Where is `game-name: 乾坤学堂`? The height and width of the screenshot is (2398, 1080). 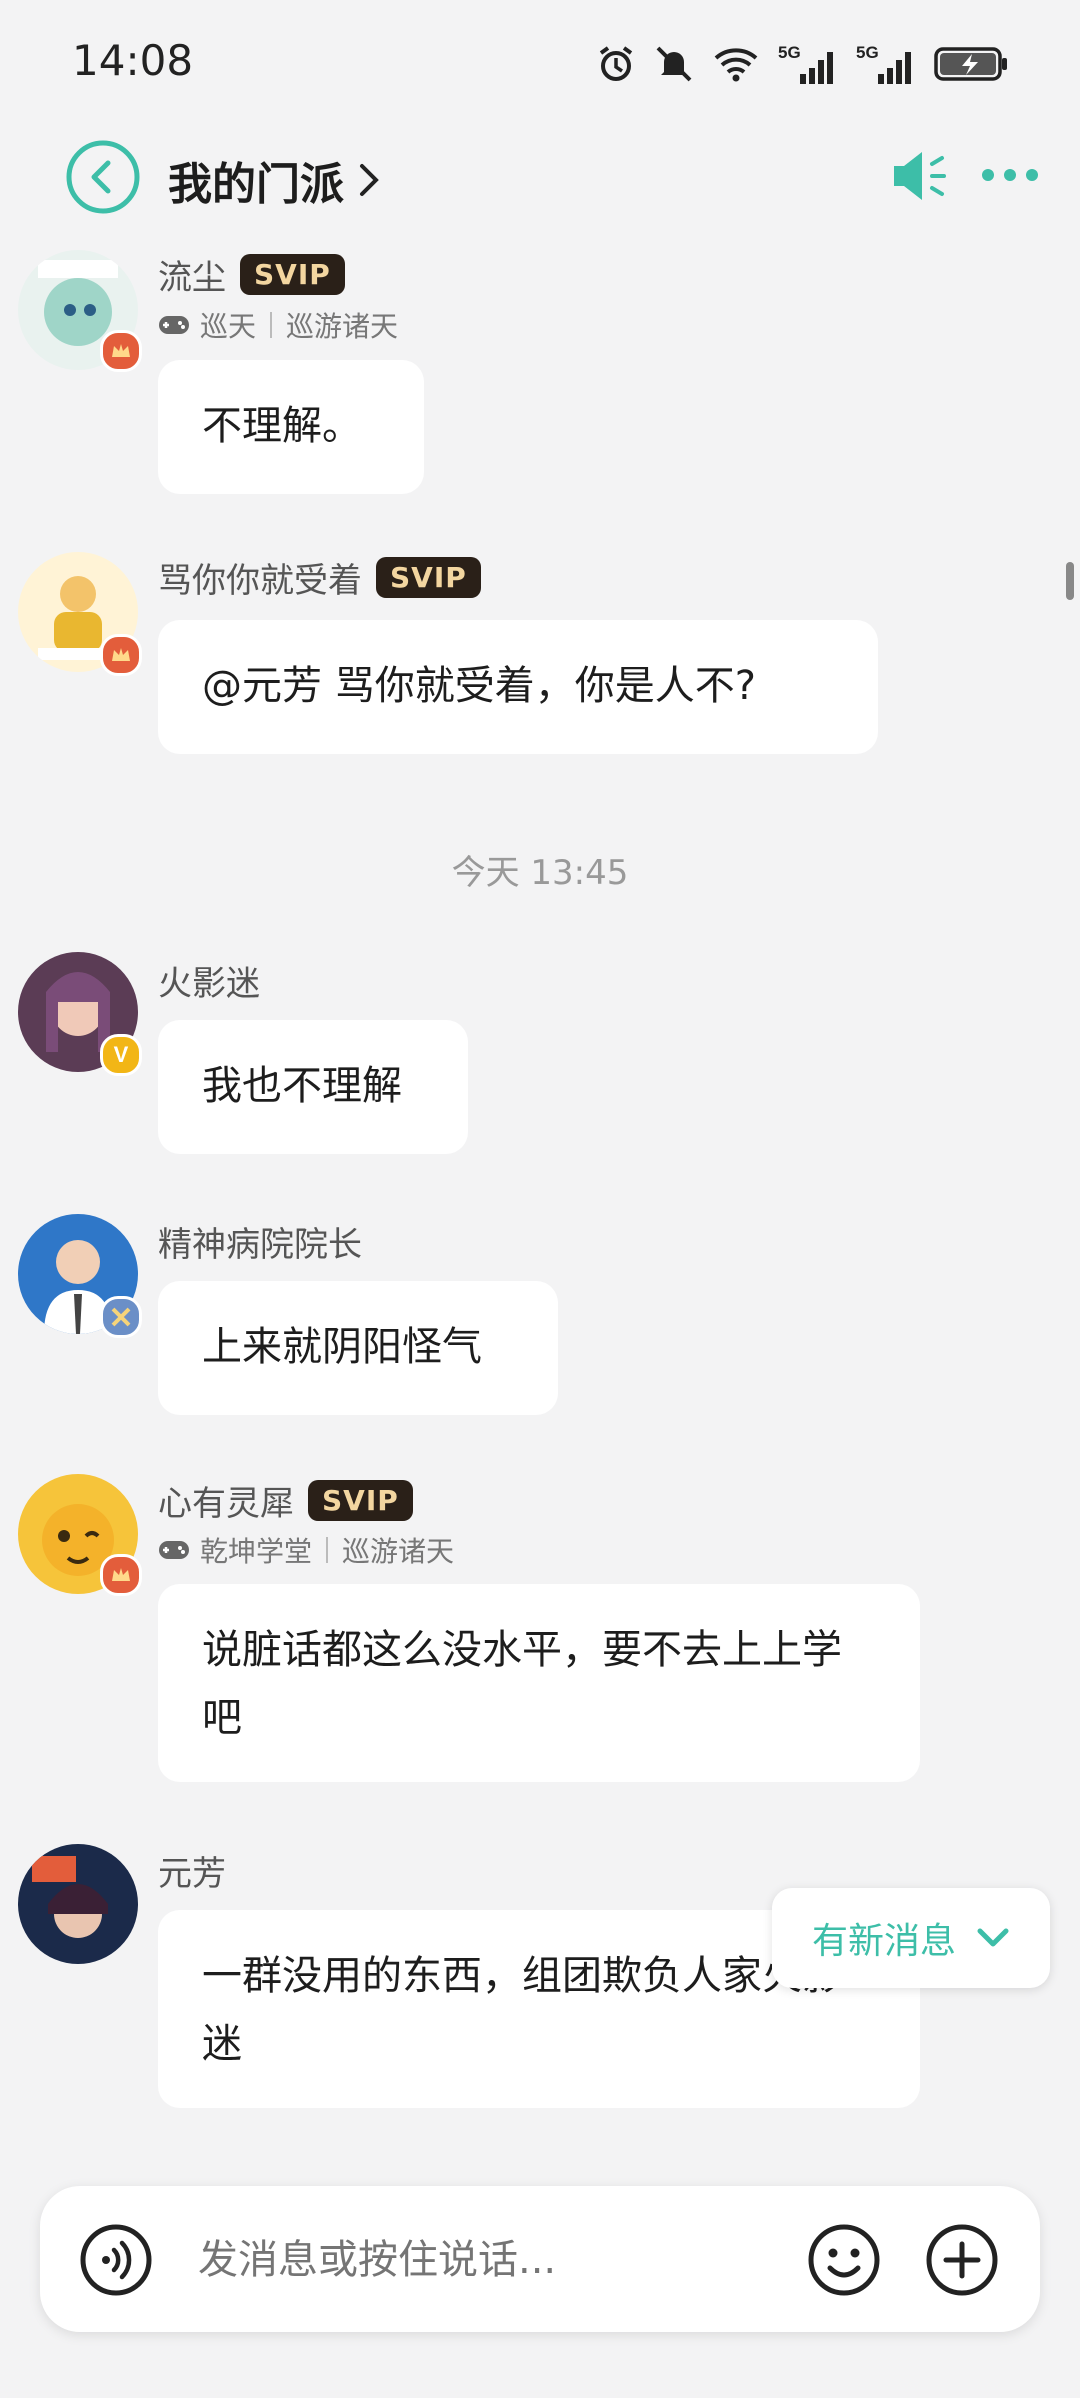 game-name: 乾坤学堂 is located at coordinates (256, 1551).